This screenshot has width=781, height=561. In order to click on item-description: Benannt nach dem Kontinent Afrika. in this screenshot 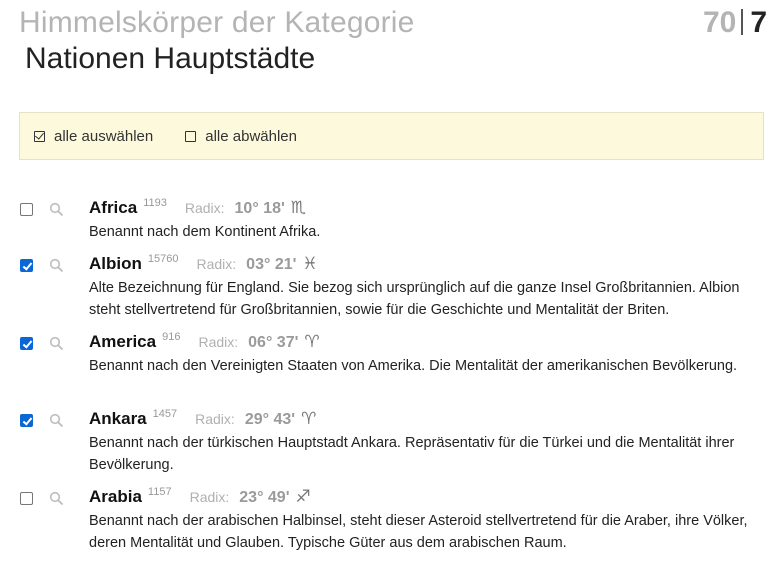, I will do `click(205, 232)`.